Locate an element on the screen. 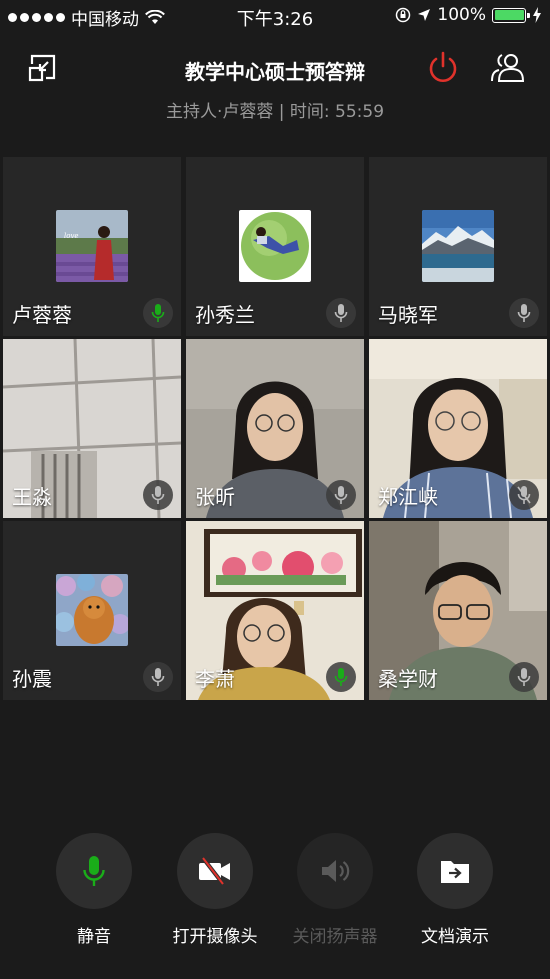 The width and height of the screenshot is (550, 979). mute-circle is located at coordinates (94, 871).